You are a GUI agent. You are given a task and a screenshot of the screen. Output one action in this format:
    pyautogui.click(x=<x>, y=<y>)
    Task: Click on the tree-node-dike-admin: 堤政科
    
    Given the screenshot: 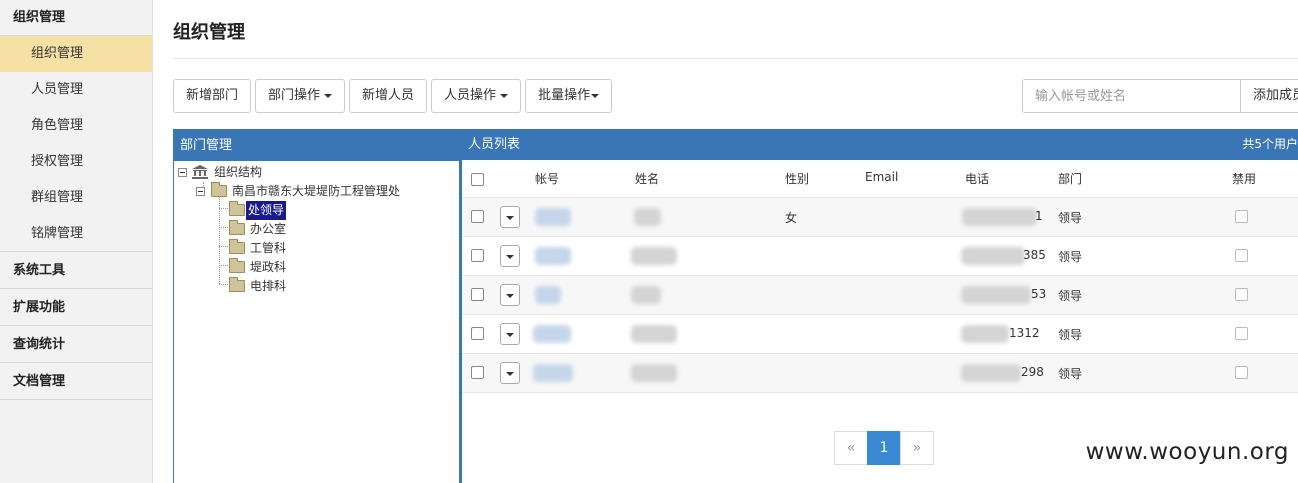 What is the action you would take?
    pyautogui.click(x=316, y=267)
    